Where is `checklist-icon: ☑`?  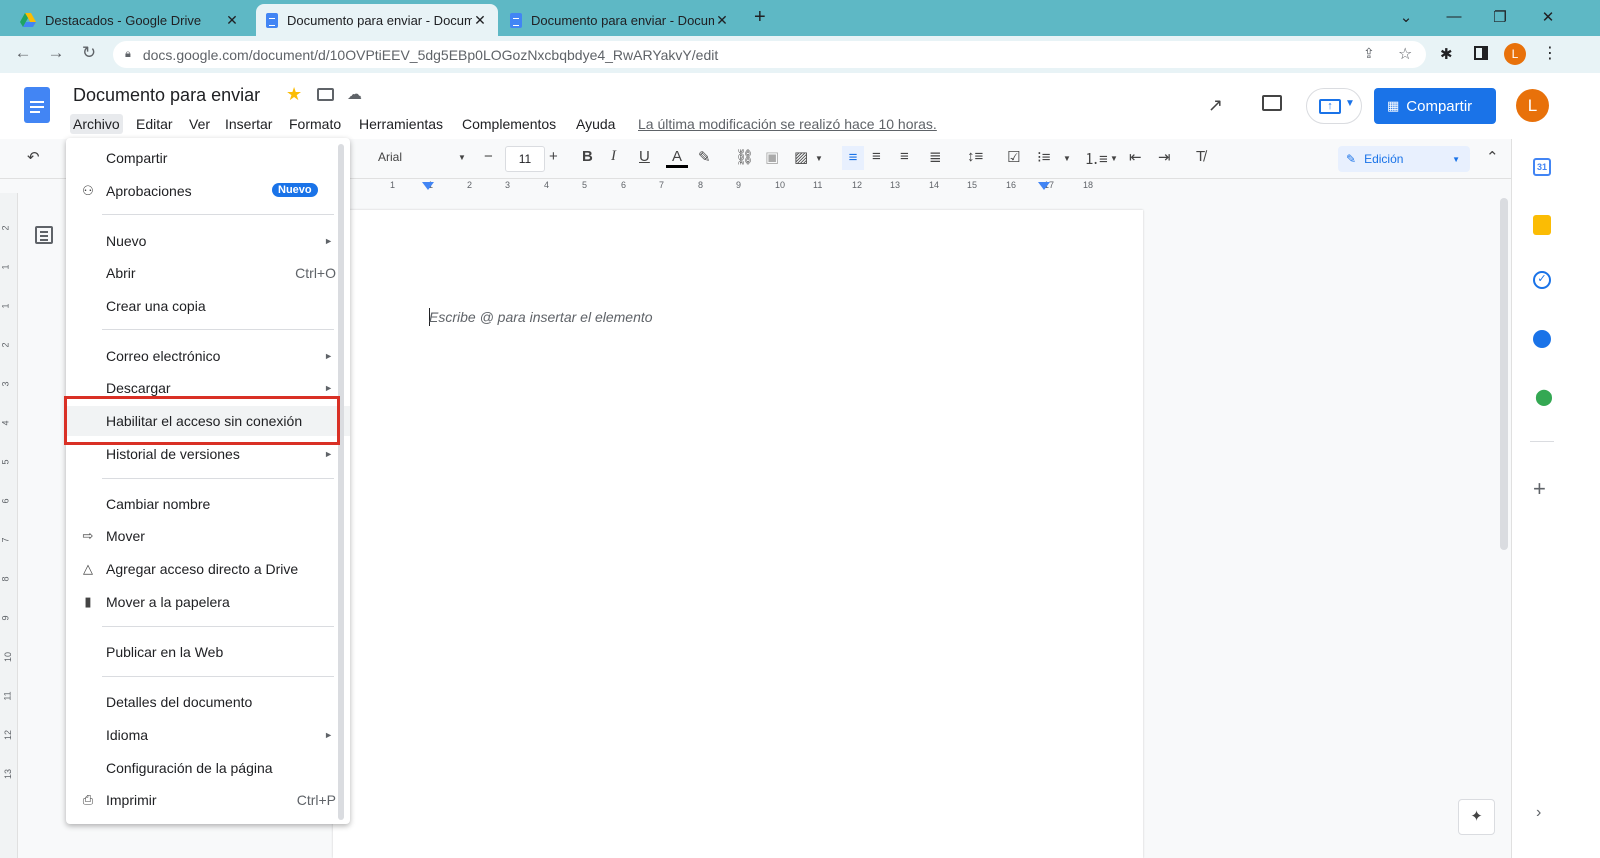
checklist-icon: ☑ is located at coordinates (1013, 157).